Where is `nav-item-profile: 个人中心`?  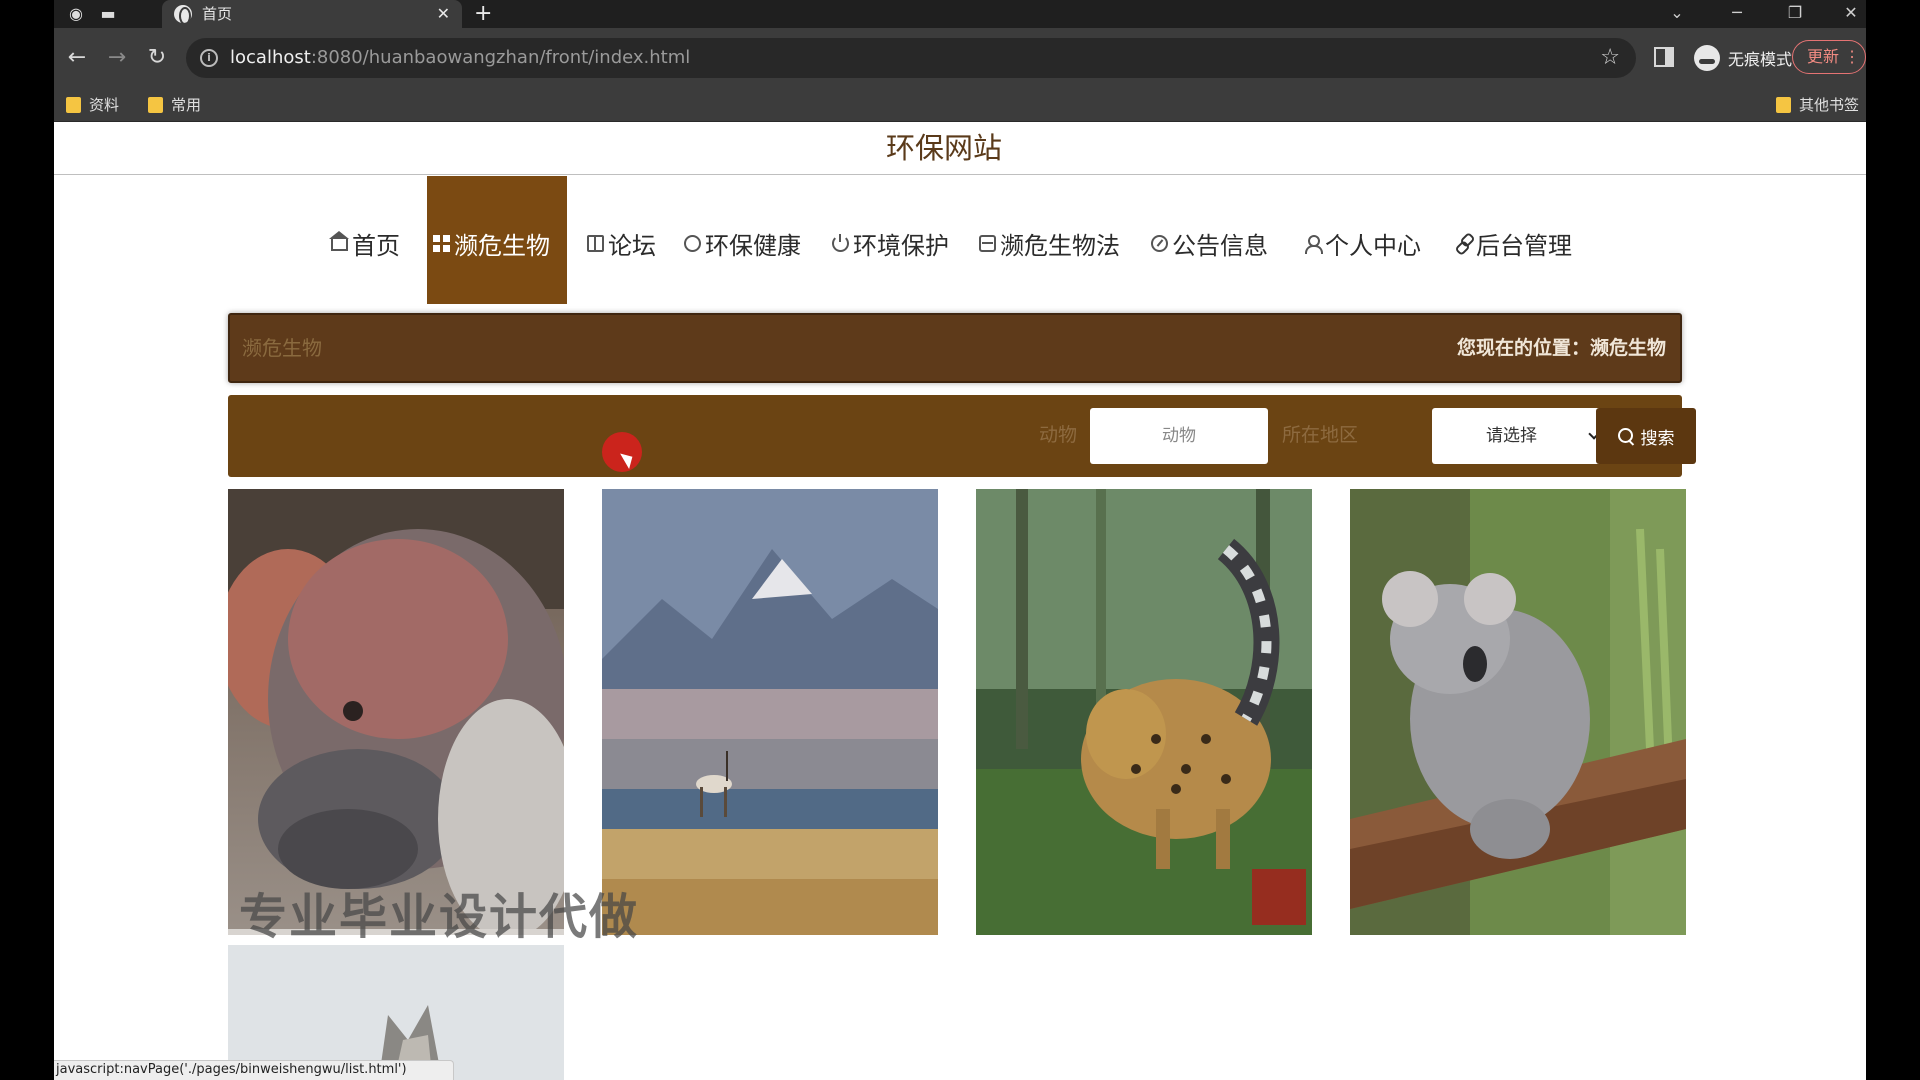
nav-item-profile: 个人中心 is located at coordinates (1362, 240).